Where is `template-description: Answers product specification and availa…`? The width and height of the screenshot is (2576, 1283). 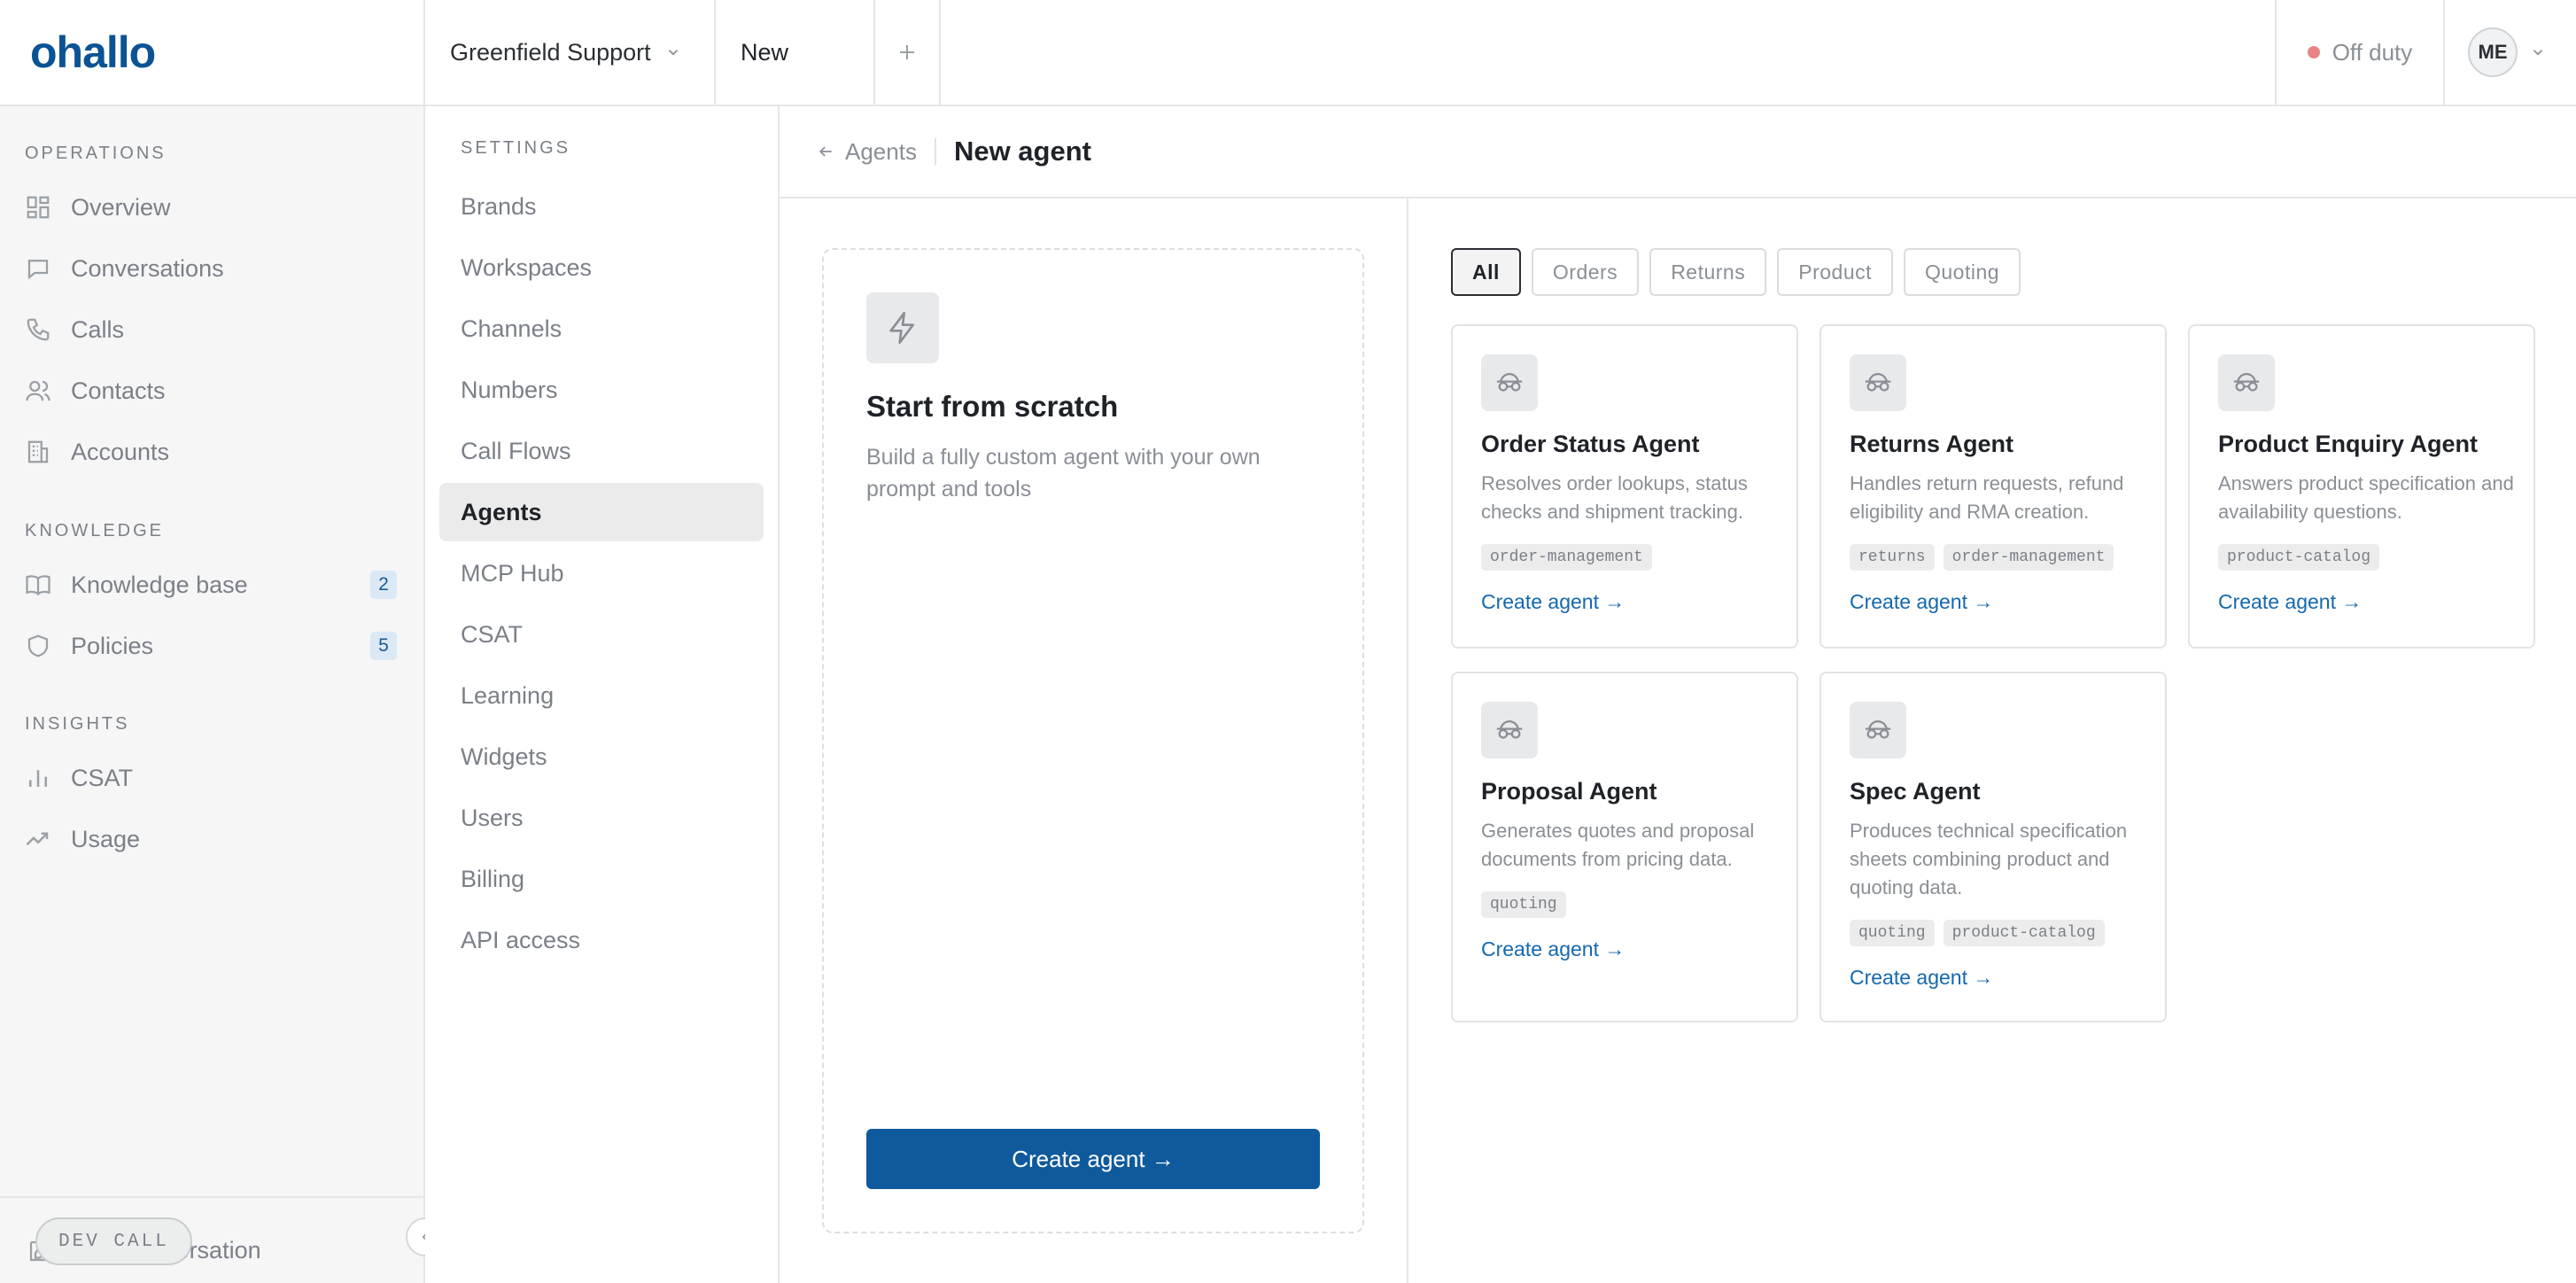 template-description: Answers product specification and availa… is located at coordinates (2366, 497).